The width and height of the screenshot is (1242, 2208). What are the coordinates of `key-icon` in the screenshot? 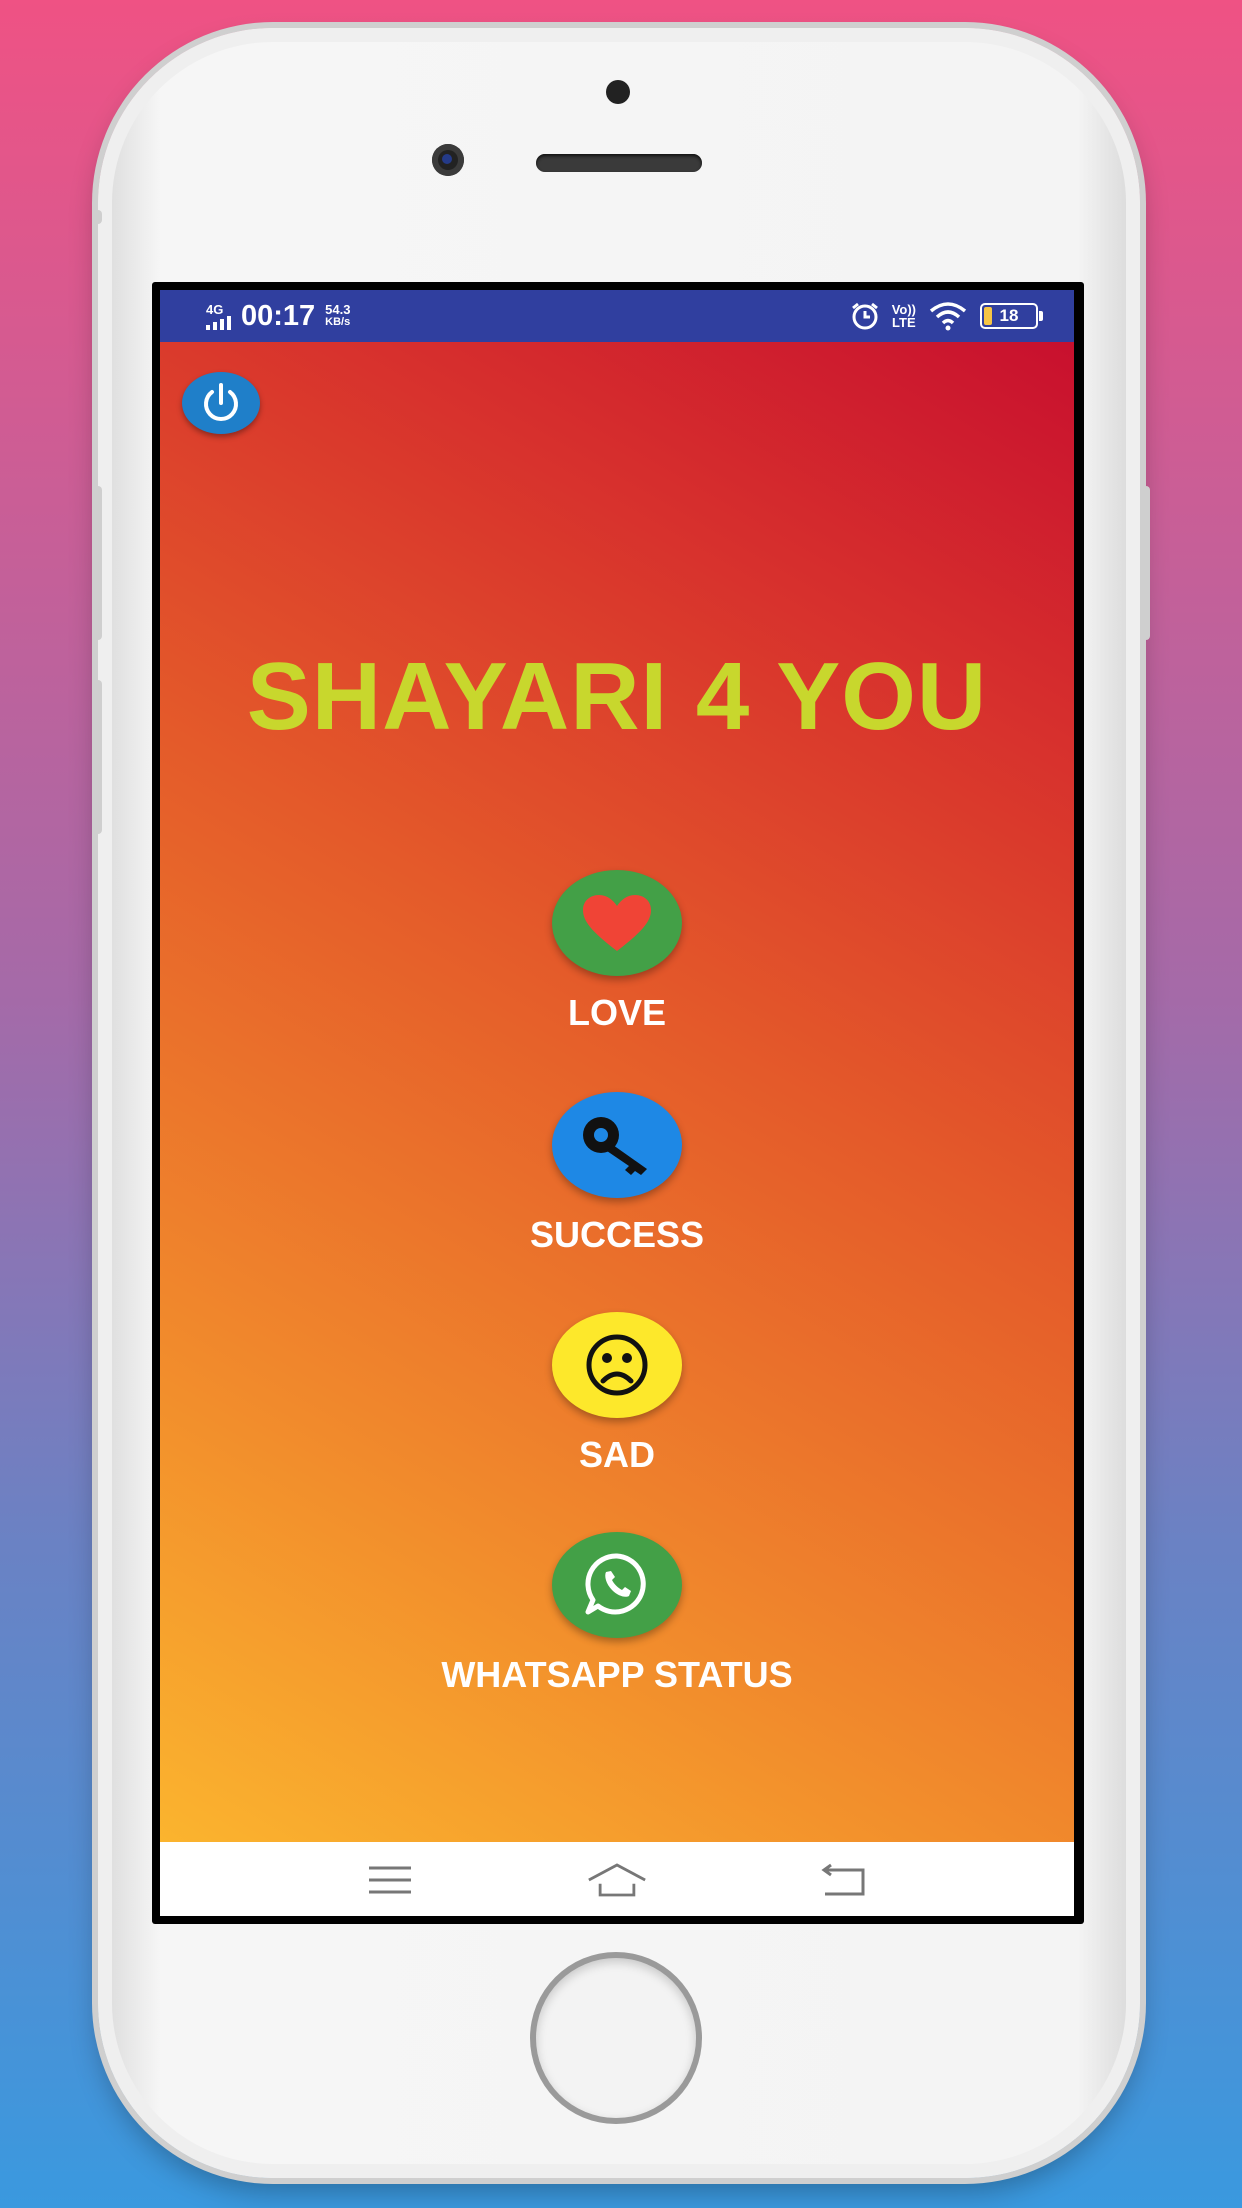 It's located at (615, 1146).